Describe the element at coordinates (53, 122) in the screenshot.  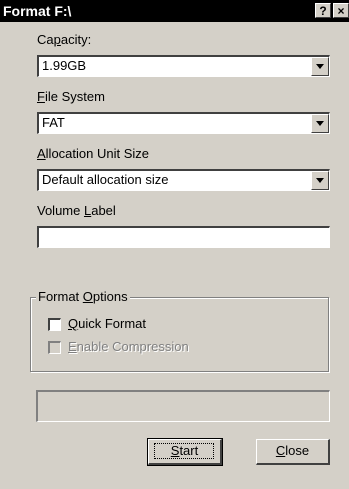
I see `file-system-value: FAT` at that location.